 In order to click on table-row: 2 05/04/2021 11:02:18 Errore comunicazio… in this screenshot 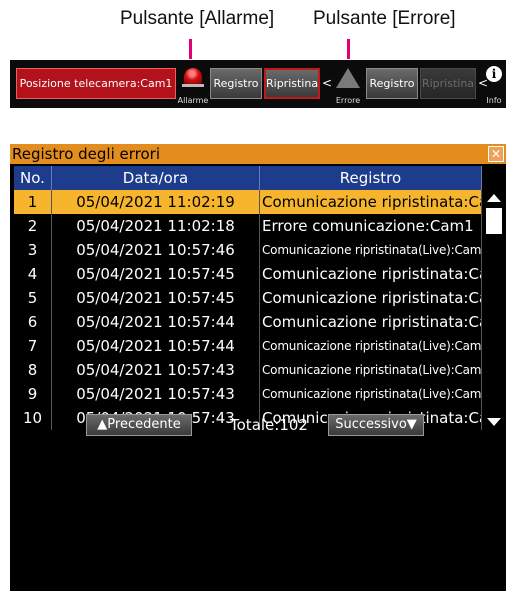, I will do `click(248, 226)`.